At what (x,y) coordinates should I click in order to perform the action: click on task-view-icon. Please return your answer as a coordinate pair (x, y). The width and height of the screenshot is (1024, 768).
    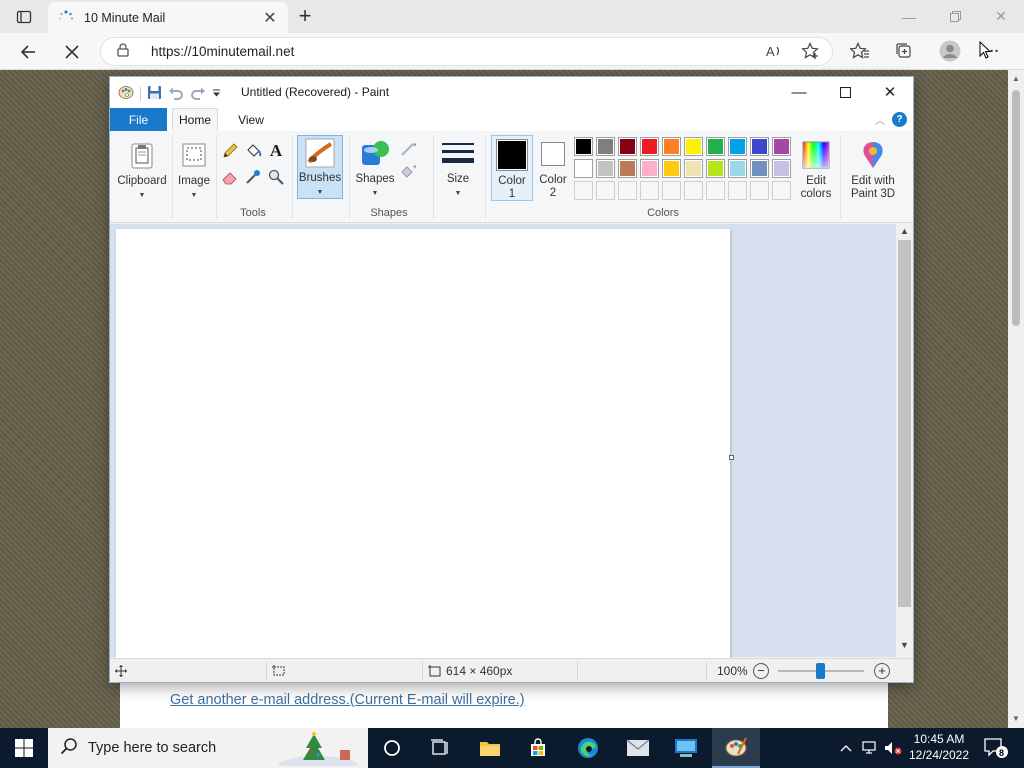
    Looking at the image, I should click on (440, 748).